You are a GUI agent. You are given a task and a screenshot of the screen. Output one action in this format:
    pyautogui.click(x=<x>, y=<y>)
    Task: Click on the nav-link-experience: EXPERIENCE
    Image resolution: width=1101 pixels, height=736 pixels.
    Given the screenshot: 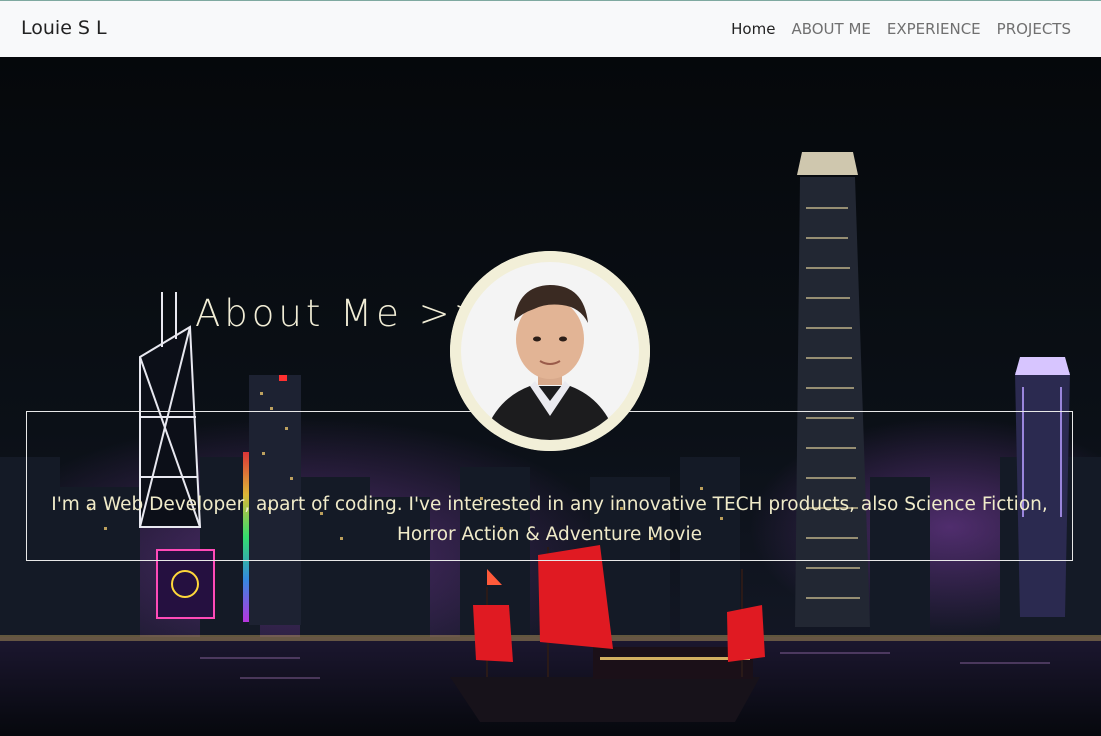 What is the action you would take?
    pyautogui.click(x=934, y=29)
    